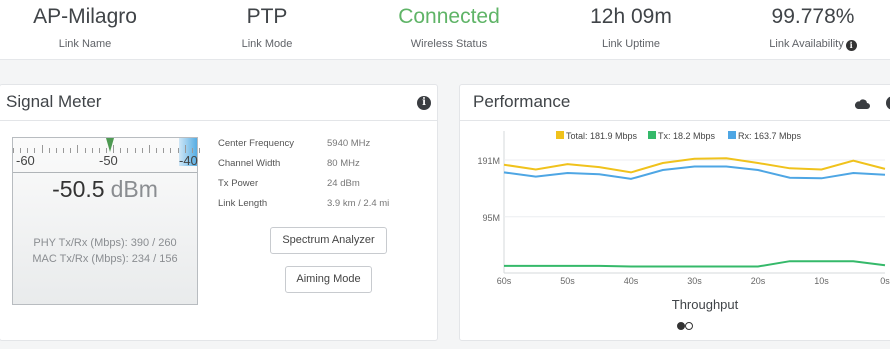  I want to click on phy-rate: PHY Tx/Rx (Mbps): 390 / 260, so click(105, 243).